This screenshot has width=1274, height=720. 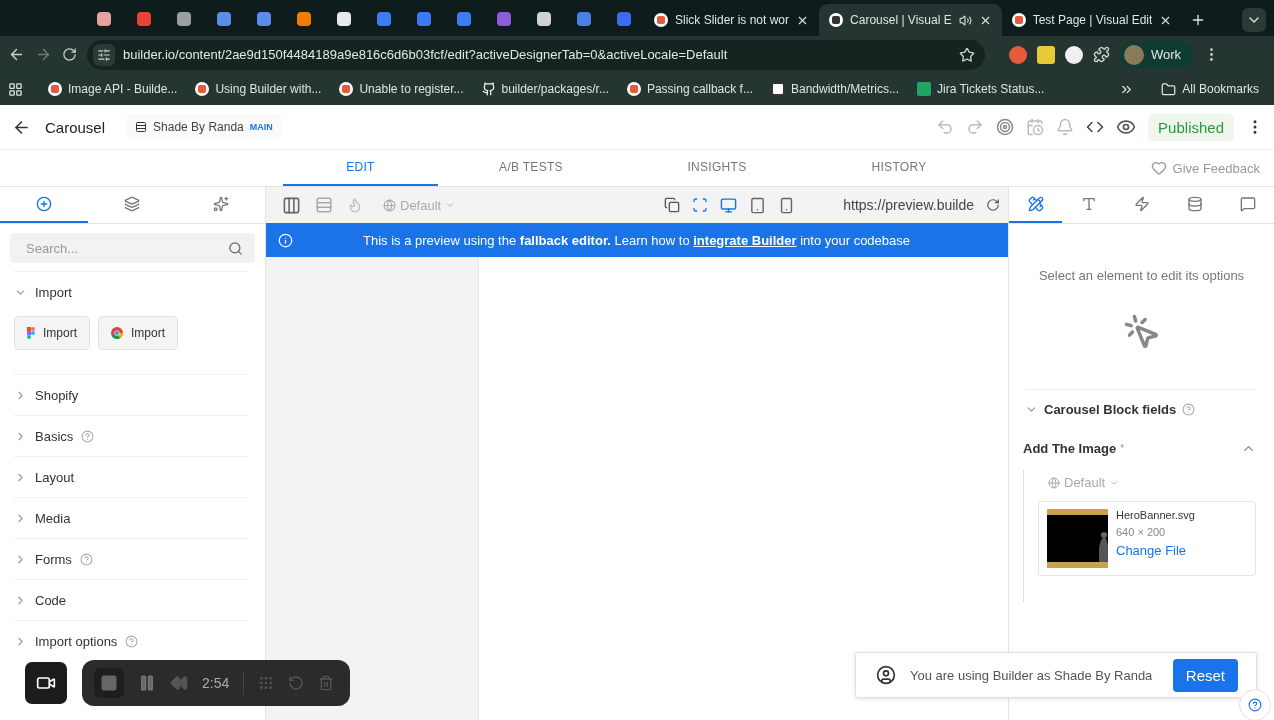 I want to click on integrate-link: integrate Builder, so click(x=745, y=240).